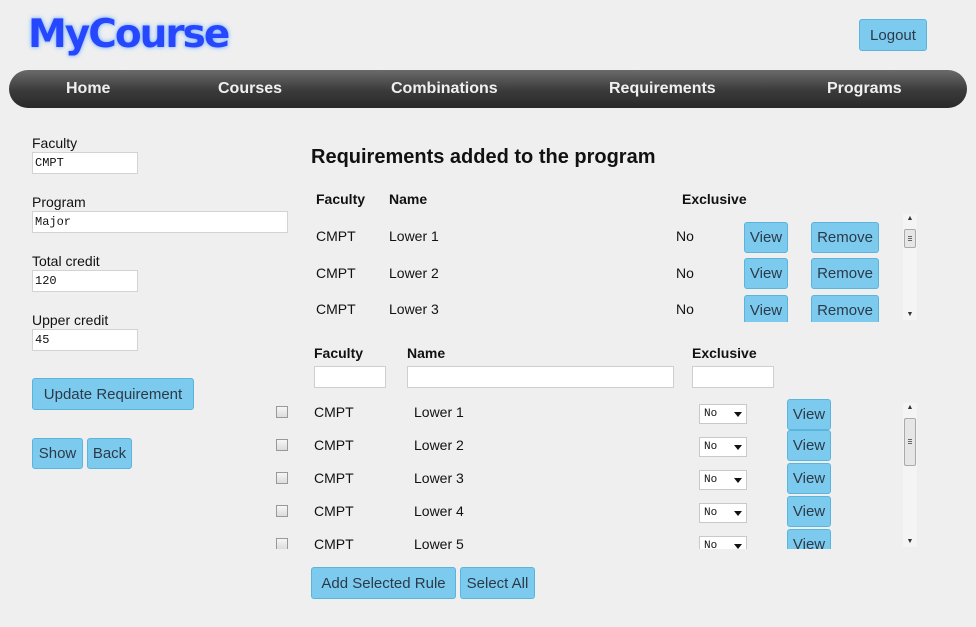  What do you see at coordinates (250, 89) in the screenshot?
I see `nav-courses: Courses` at bounding box center [250, 89].